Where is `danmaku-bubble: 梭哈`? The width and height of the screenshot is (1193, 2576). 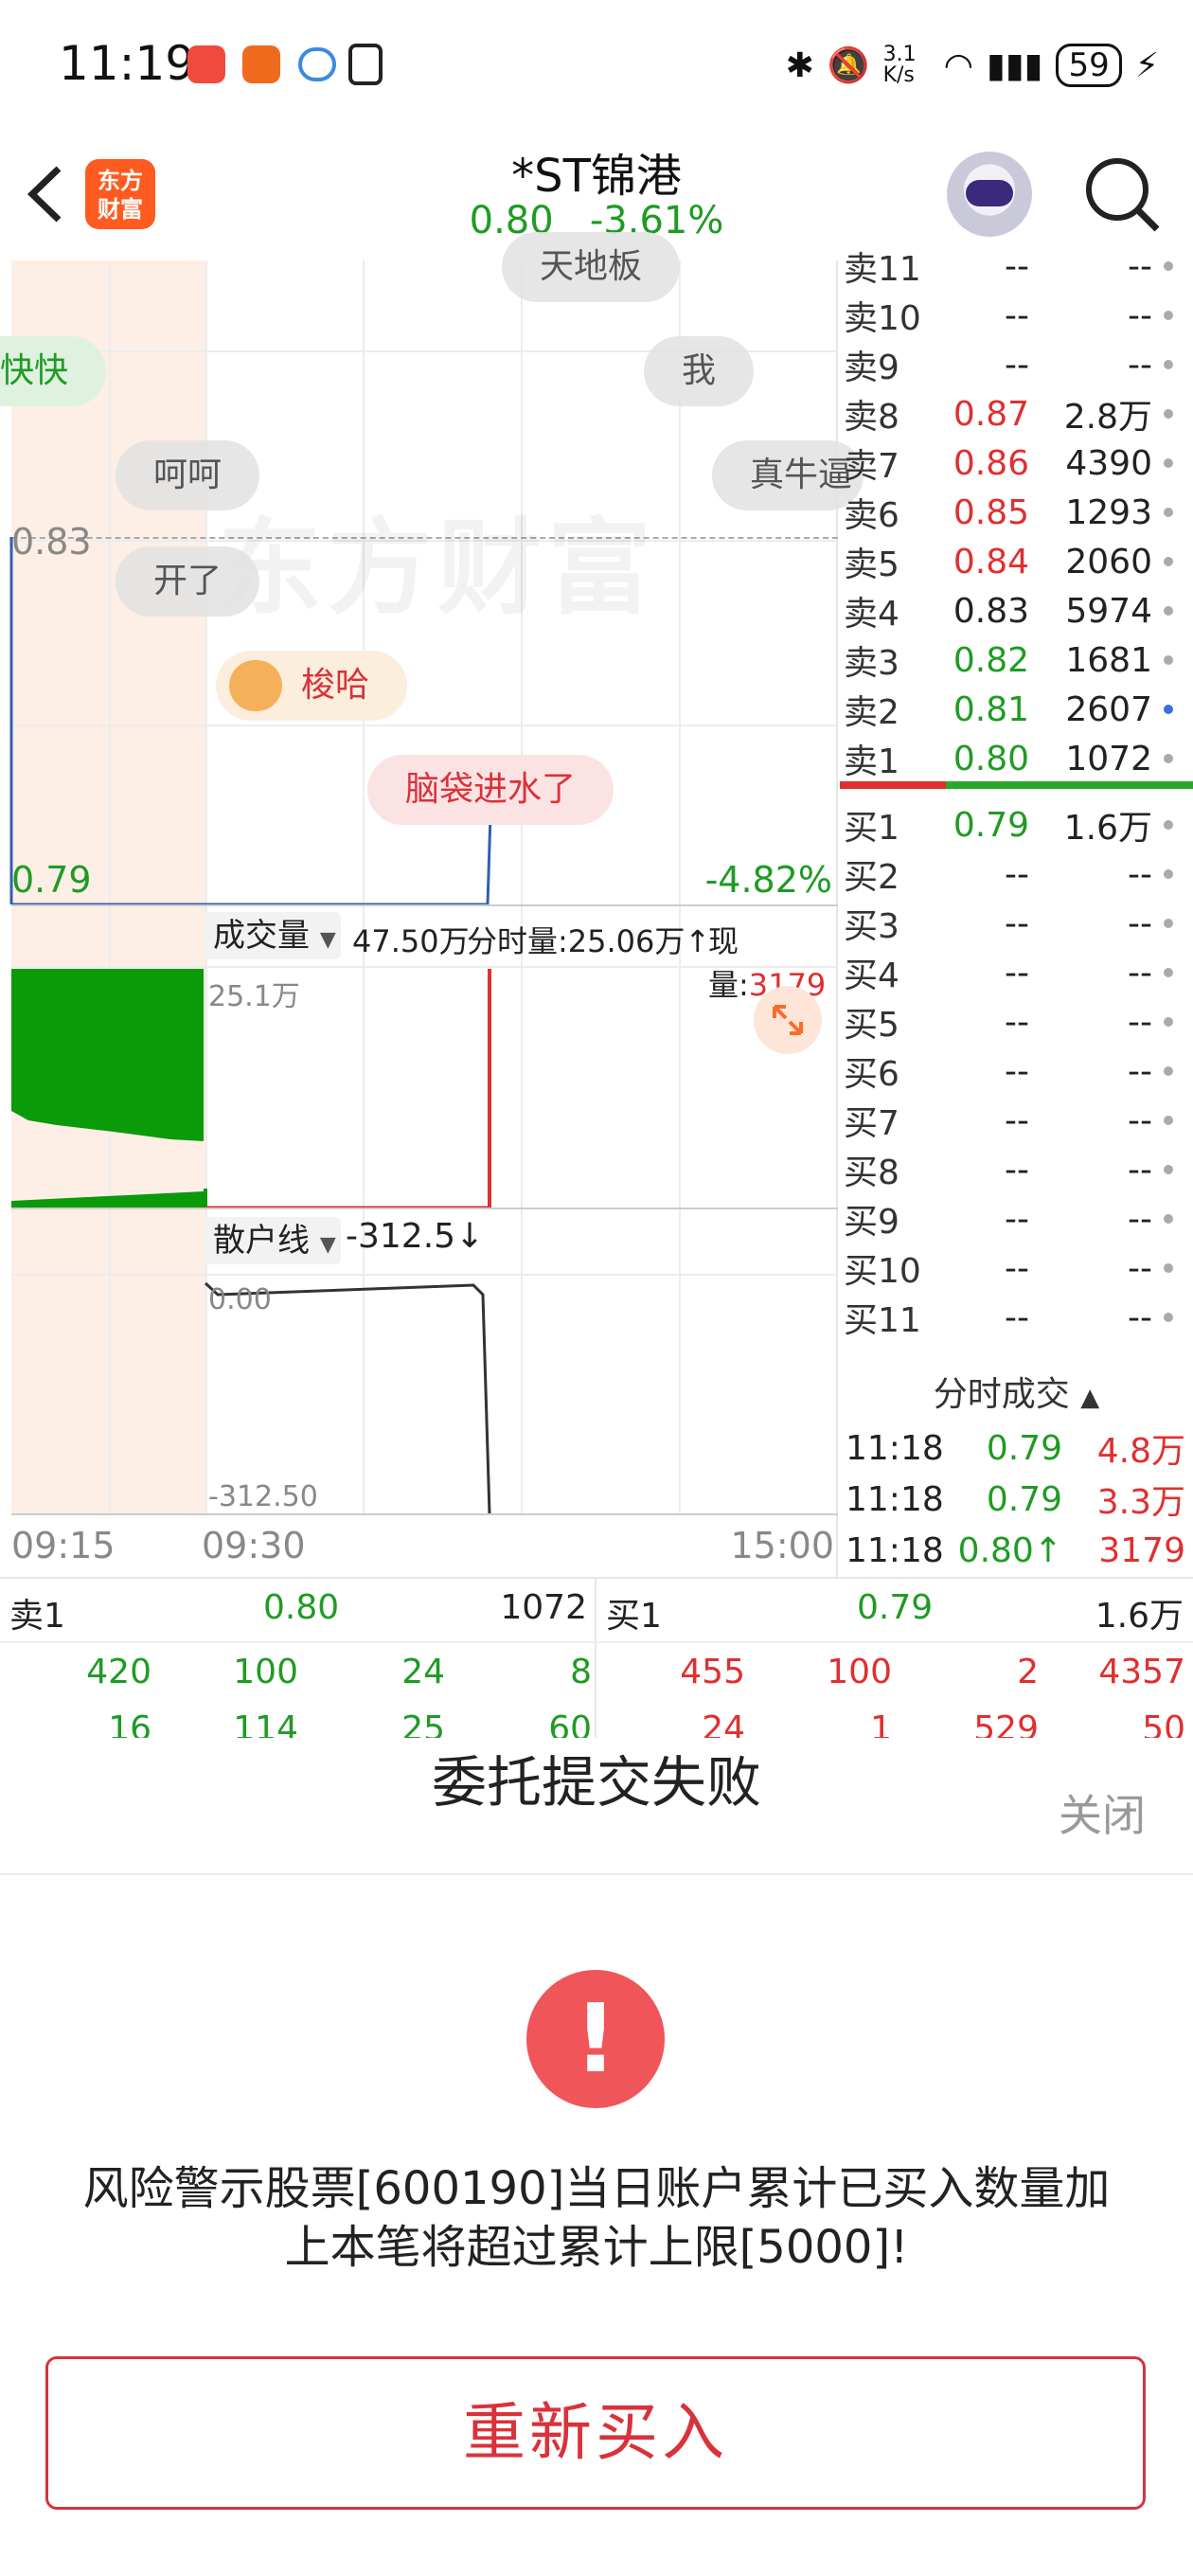 danmaku-bubble: 梭哈 is located at coordinates (312, 686).